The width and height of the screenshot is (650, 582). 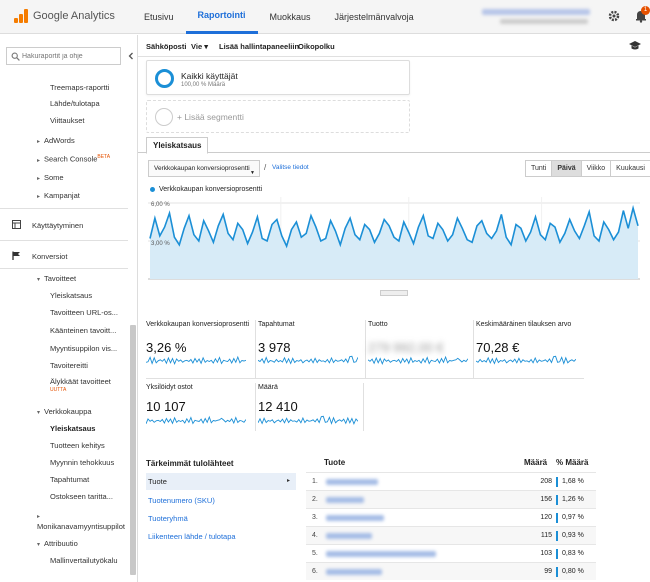 What do you see at coordinates (221, 500) in the screenshot?
I see `source-option-sku: Tuotenumero (SKU)` at bounding box center [221, 500].